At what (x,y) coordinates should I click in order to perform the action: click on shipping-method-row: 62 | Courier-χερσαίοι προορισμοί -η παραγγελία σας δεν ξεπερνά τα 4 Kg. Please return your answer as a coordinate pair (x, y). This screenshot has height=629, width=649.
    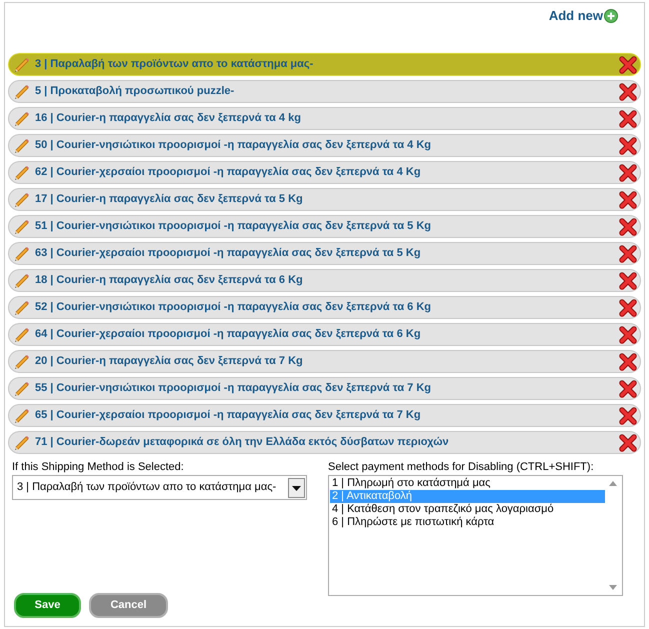
    Looking at the image, I should click on (324, 172).